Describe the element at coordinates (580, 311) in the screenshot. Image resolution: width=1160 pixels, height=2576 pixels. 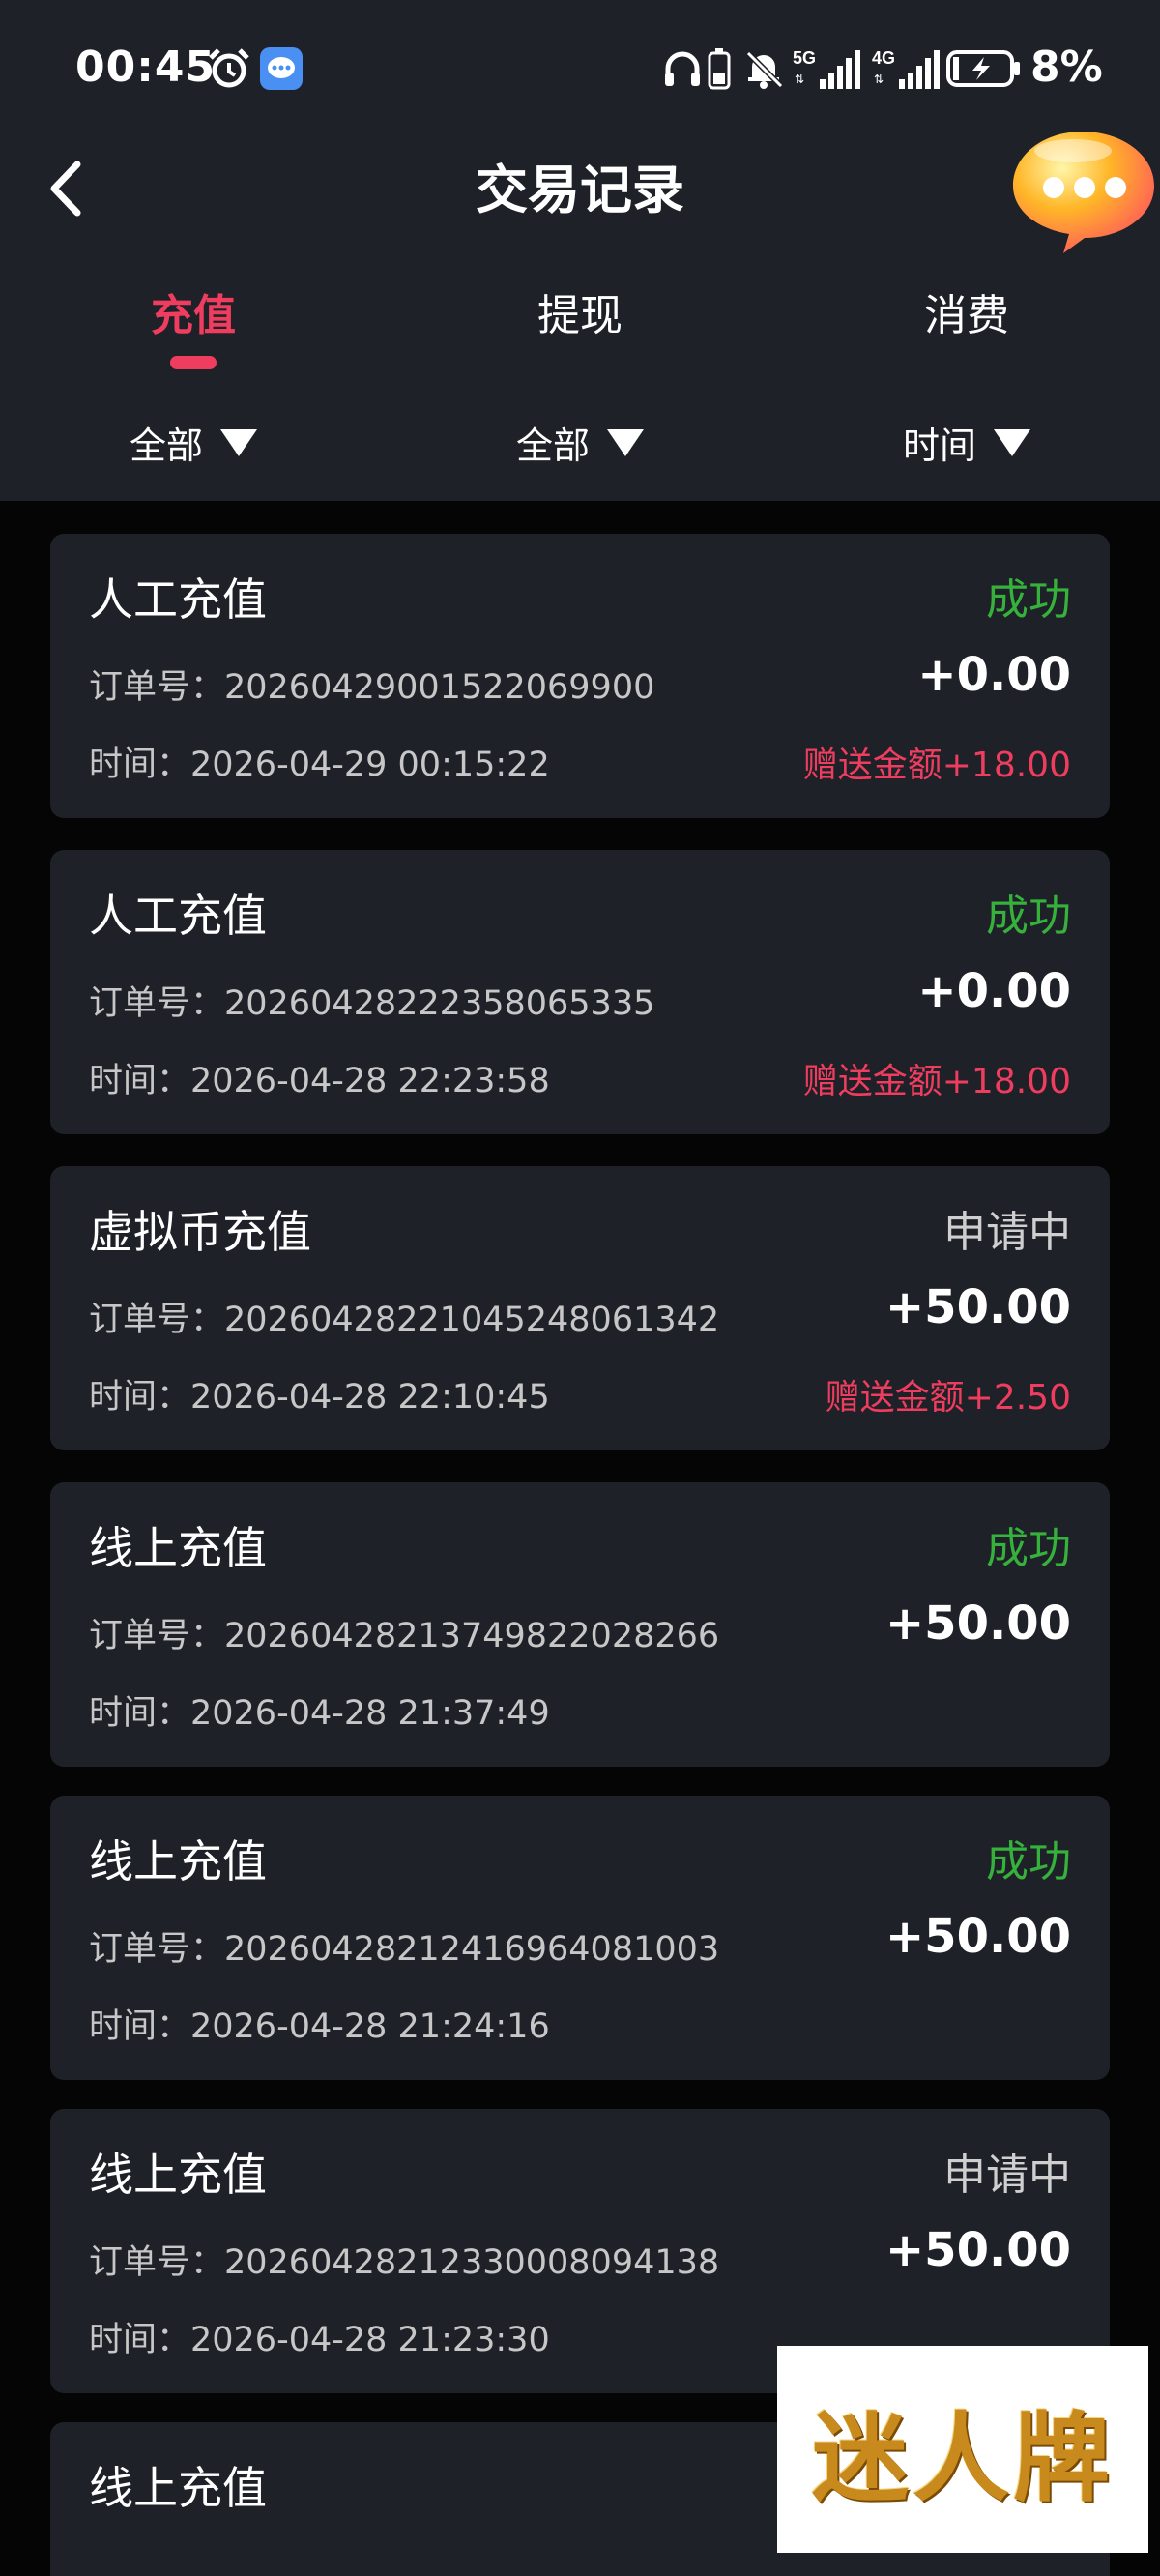
I see `tab-withdraw: 提现` at that location.